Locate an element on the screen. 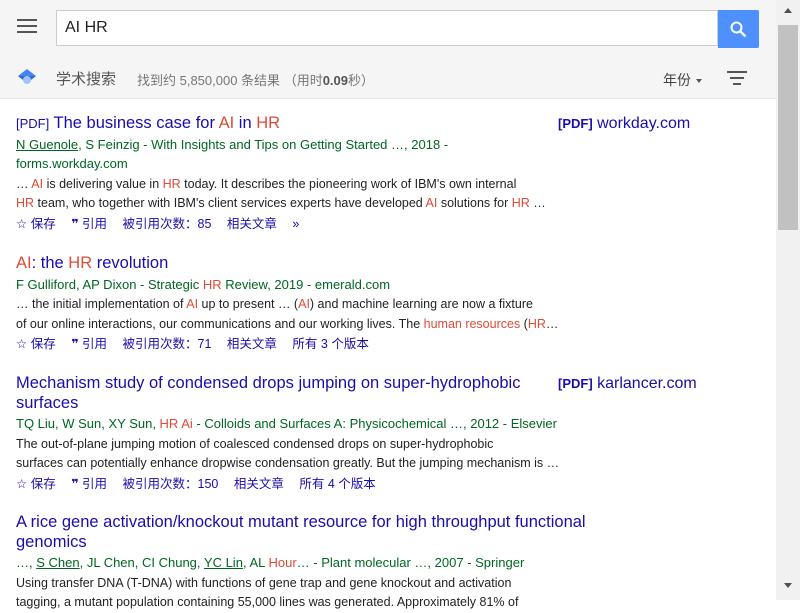  top-bar is located at coordinates (388, 29).